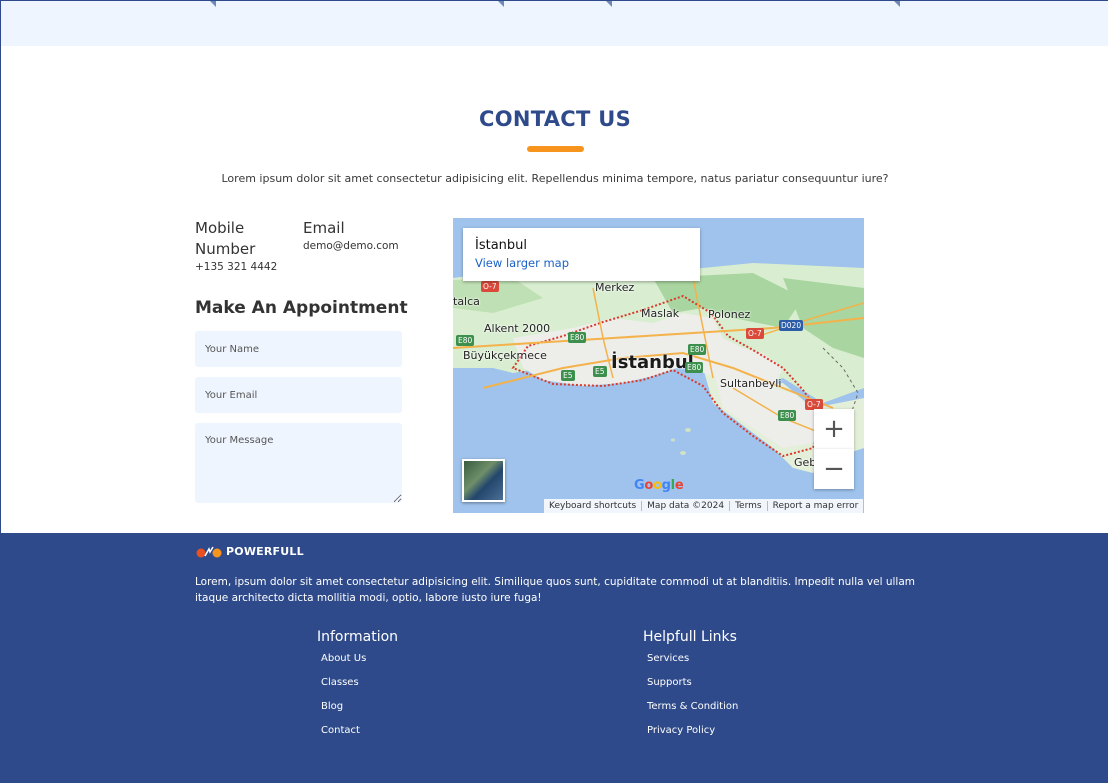  Describe the element at coordinates (660, 313) in the screenshot. I see `map-label-maslak: Maslak` at that location.